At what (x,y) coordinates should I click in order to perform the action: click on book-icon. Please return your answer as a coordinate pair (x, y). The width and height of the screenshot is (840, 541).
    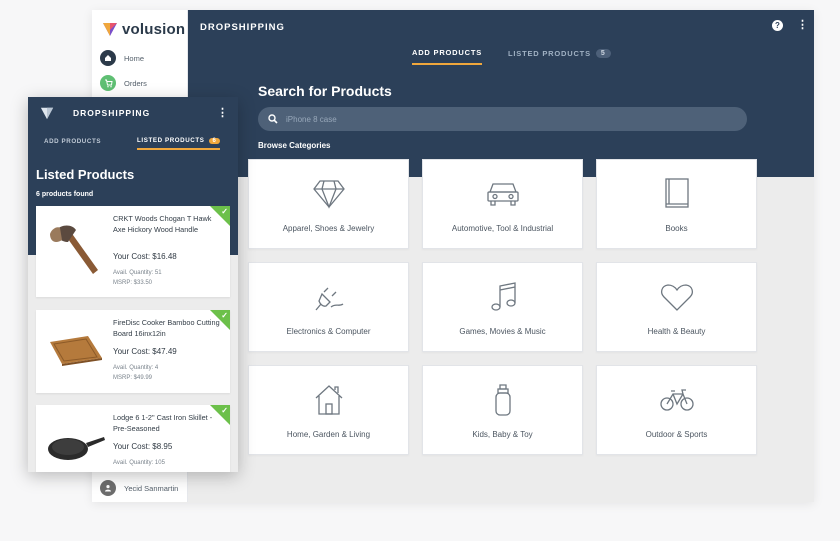
    Looking at the image, I should click on (677, 194).